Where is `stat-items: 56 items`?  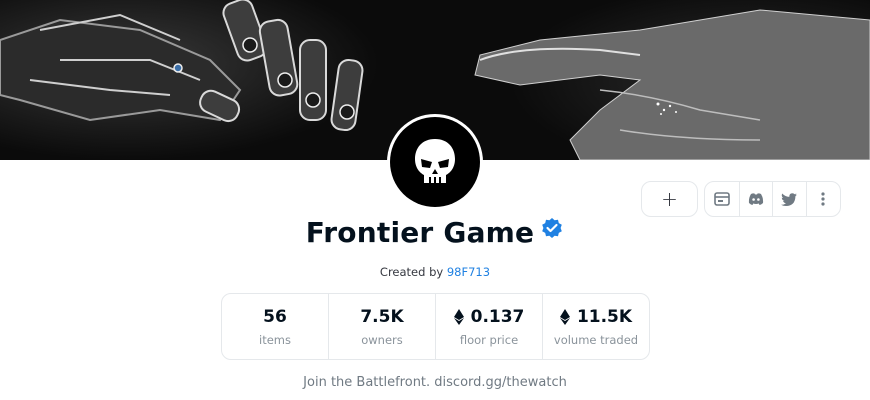
stat-items: 56 items is located at coordinates (275, 326).